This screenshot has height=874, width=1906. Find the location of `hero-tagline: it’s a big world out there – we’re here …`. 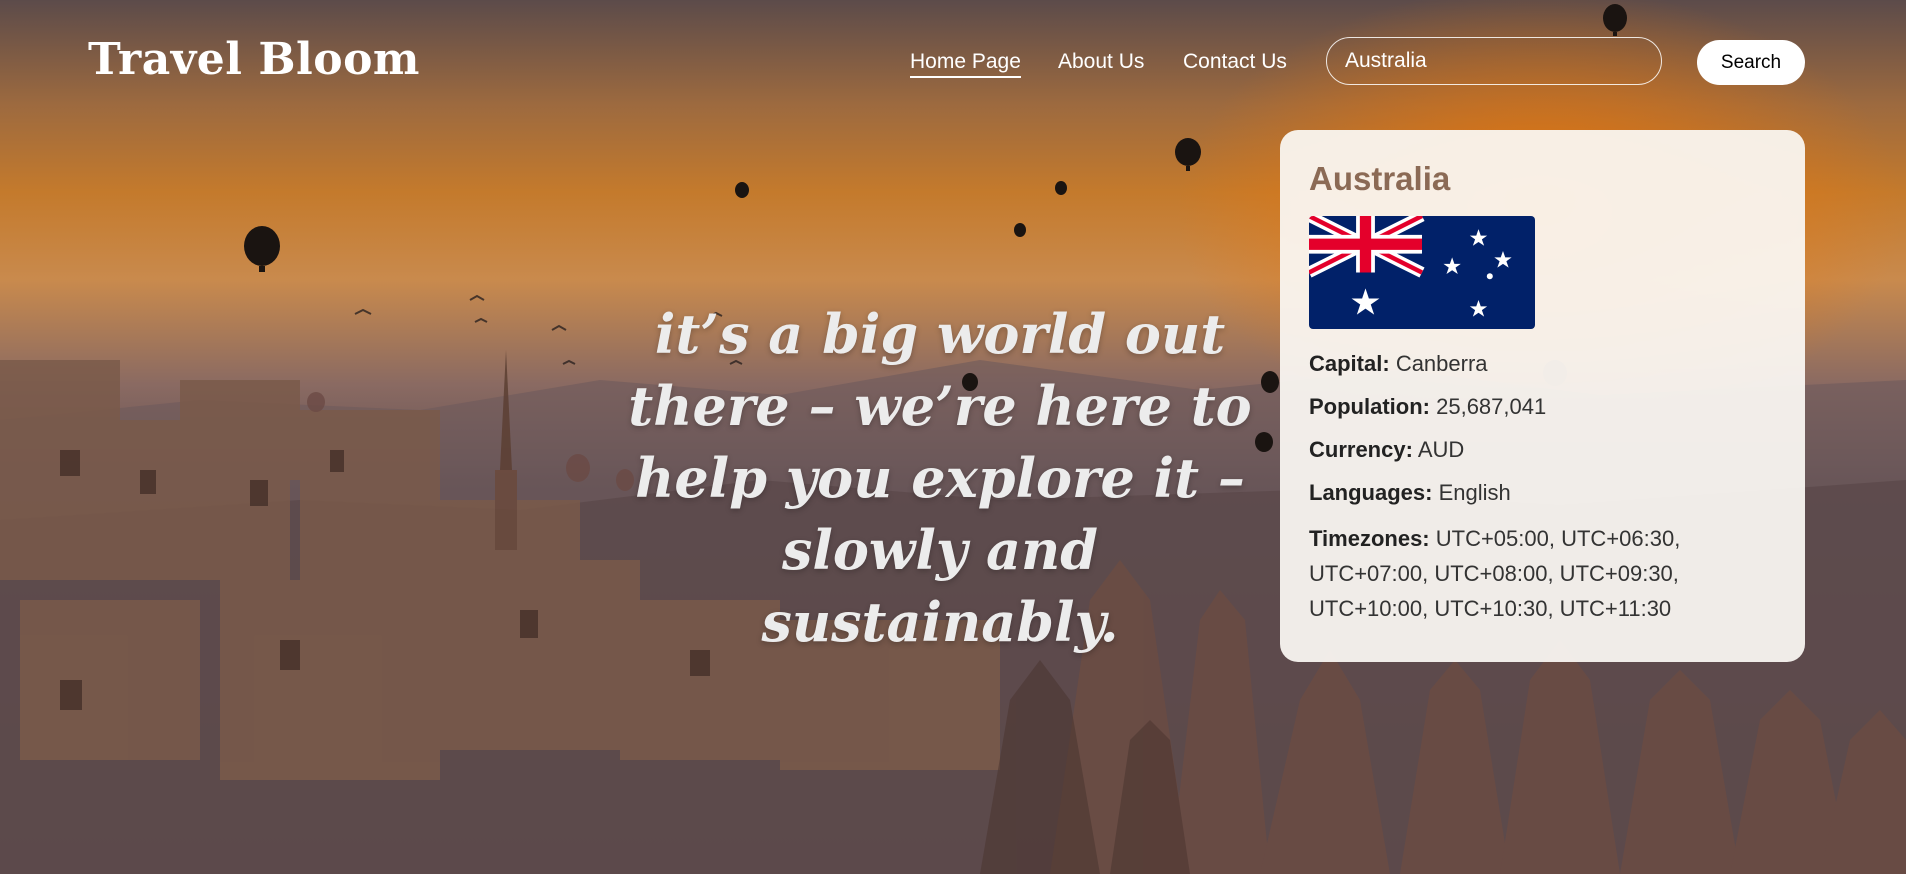

hero-tagline: it’s a big world out there – we’re here … is located at coordinates (940, 478).